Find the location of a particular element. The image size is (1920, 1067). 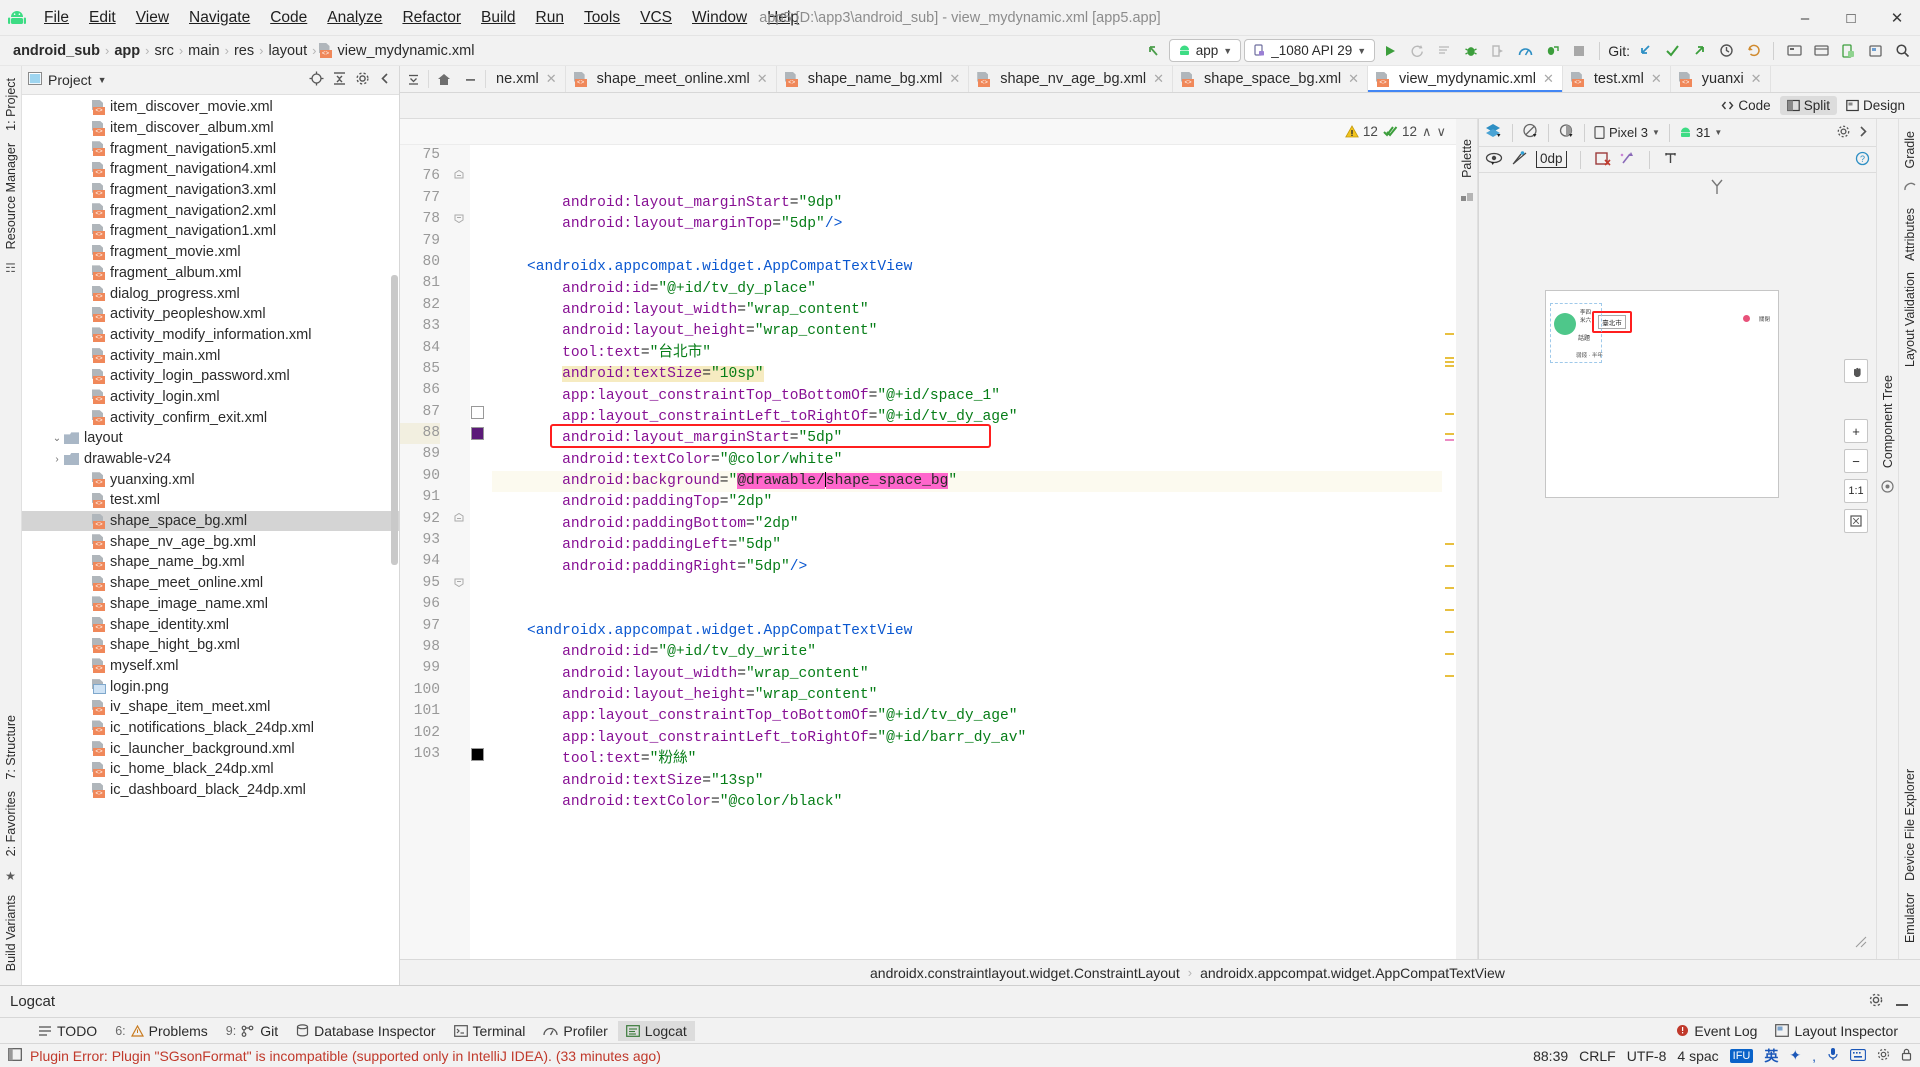

code-line: android:layout_marginTop="5dp"/> is located at coordinates (967, 224).